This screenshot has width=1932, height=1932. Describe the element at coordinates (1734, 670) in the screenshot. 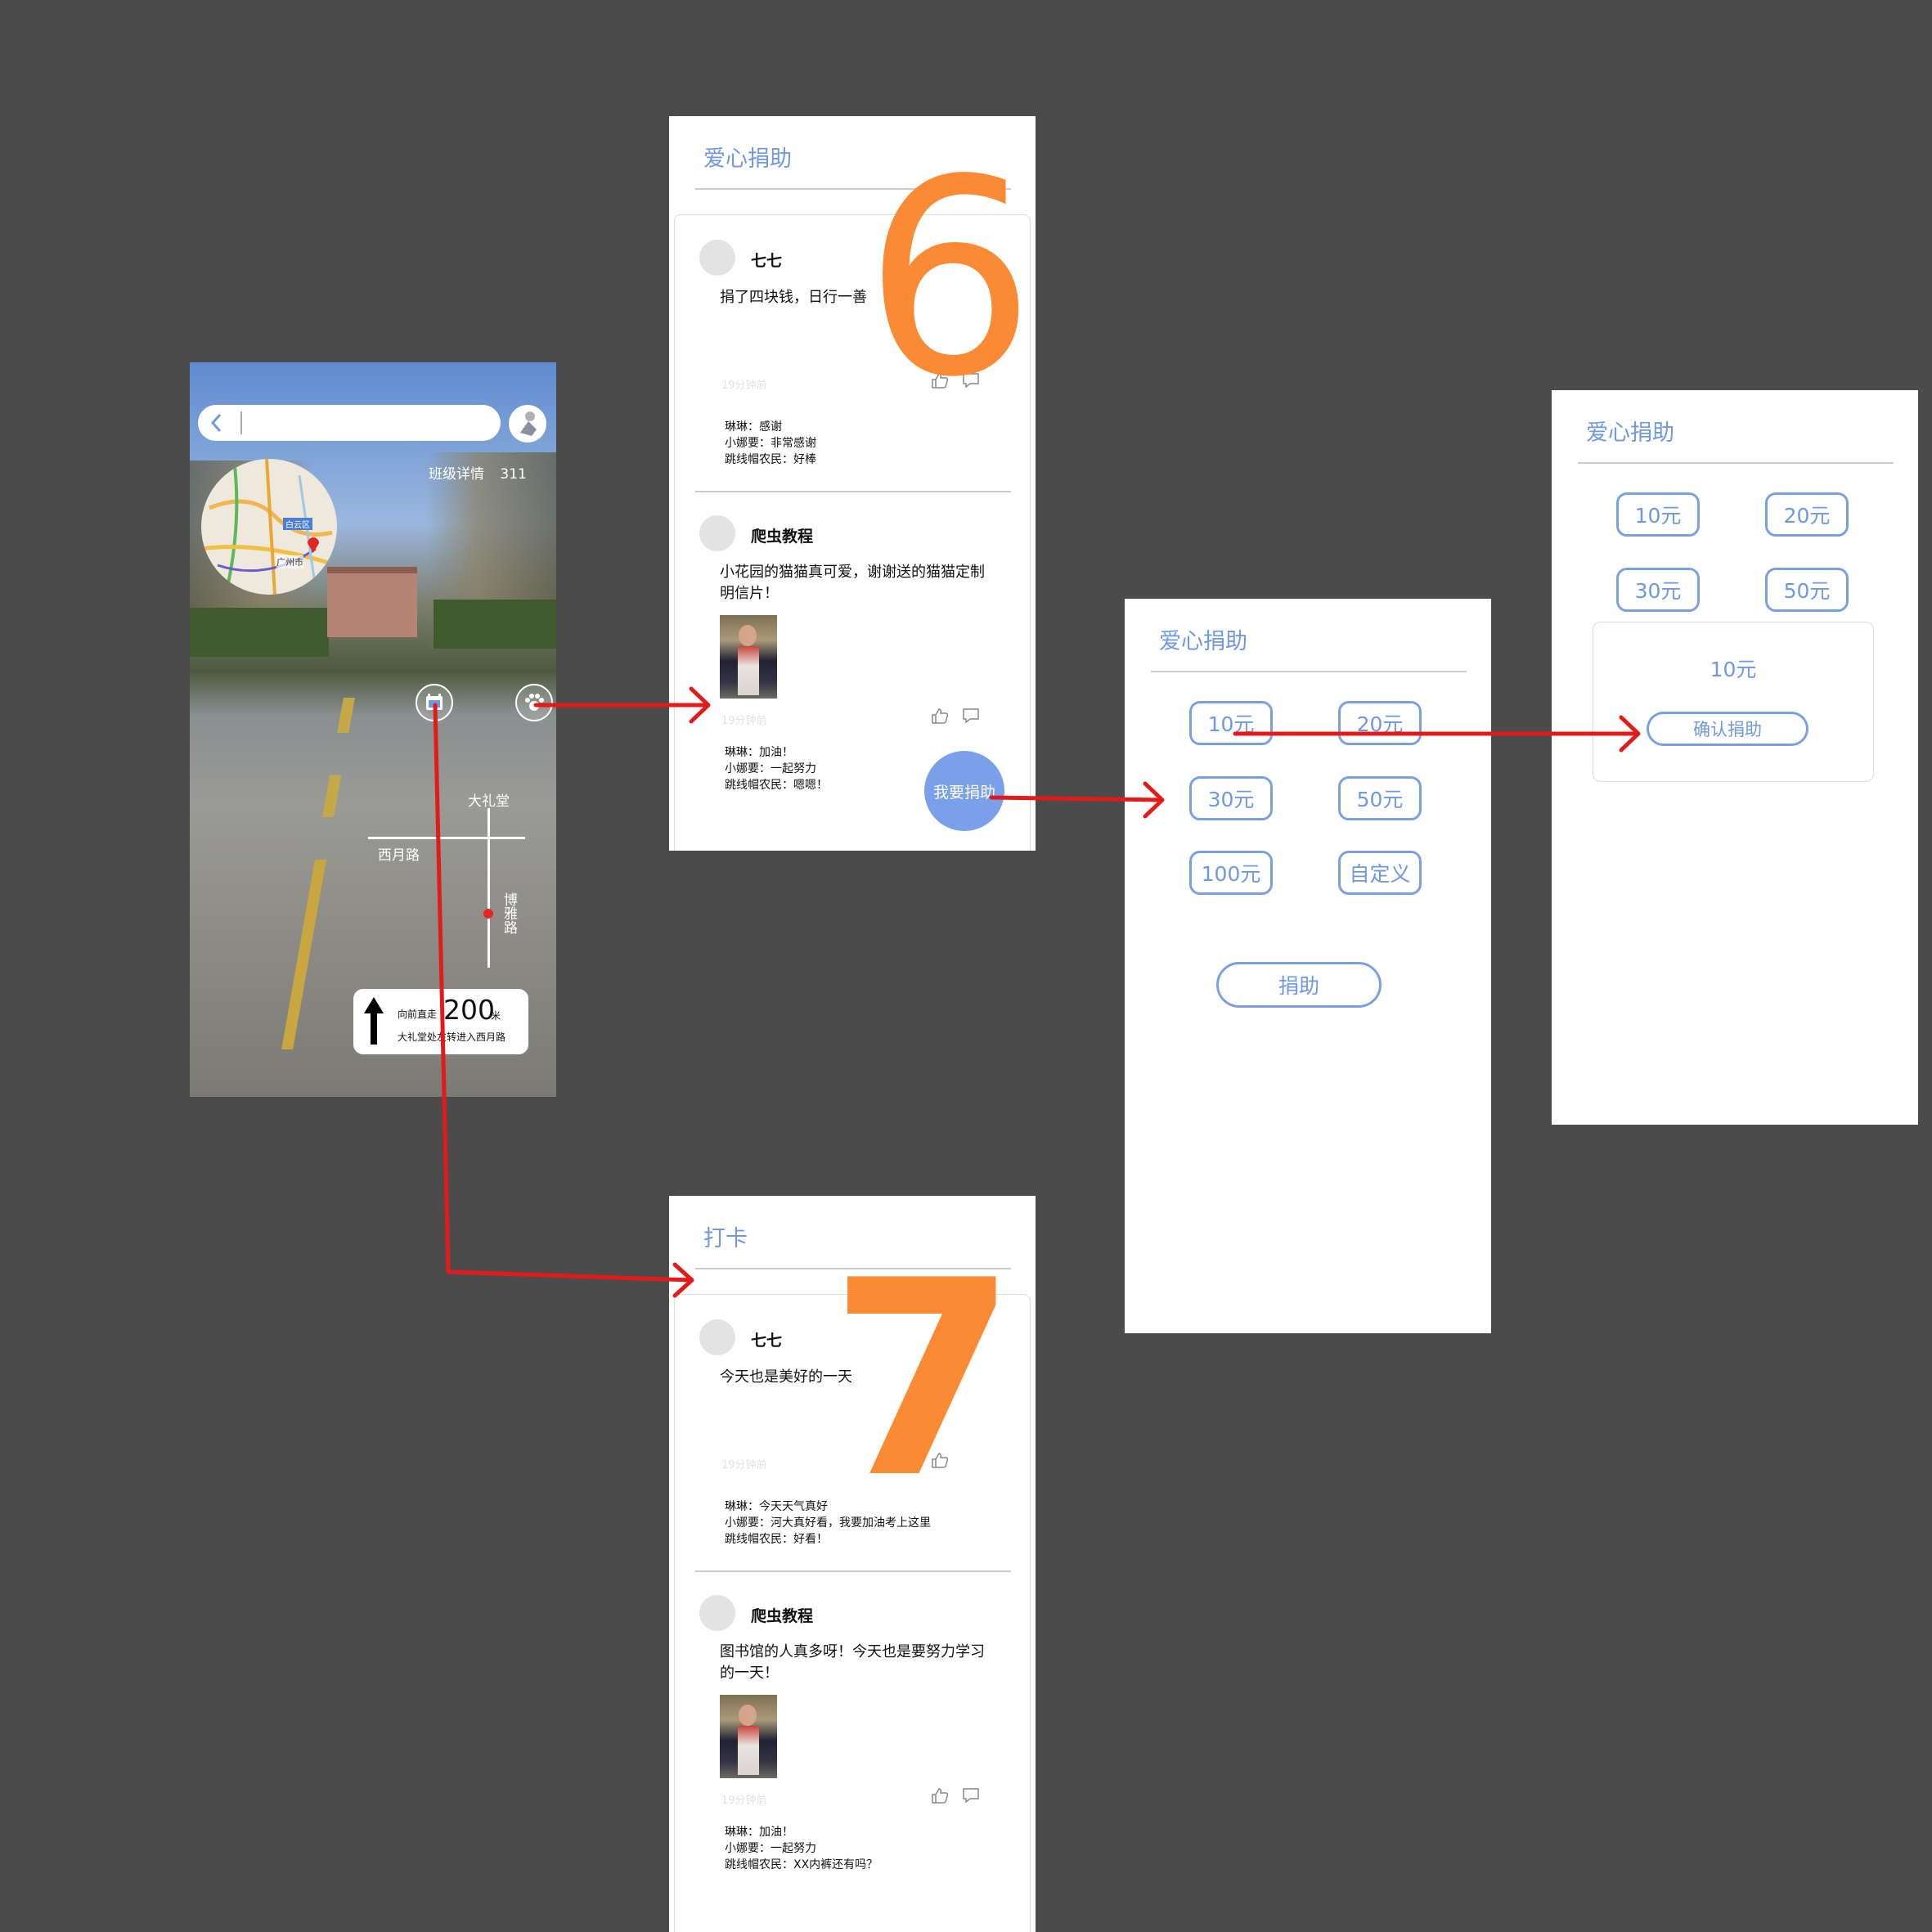

I see `selected-amount: 10元` at that location.